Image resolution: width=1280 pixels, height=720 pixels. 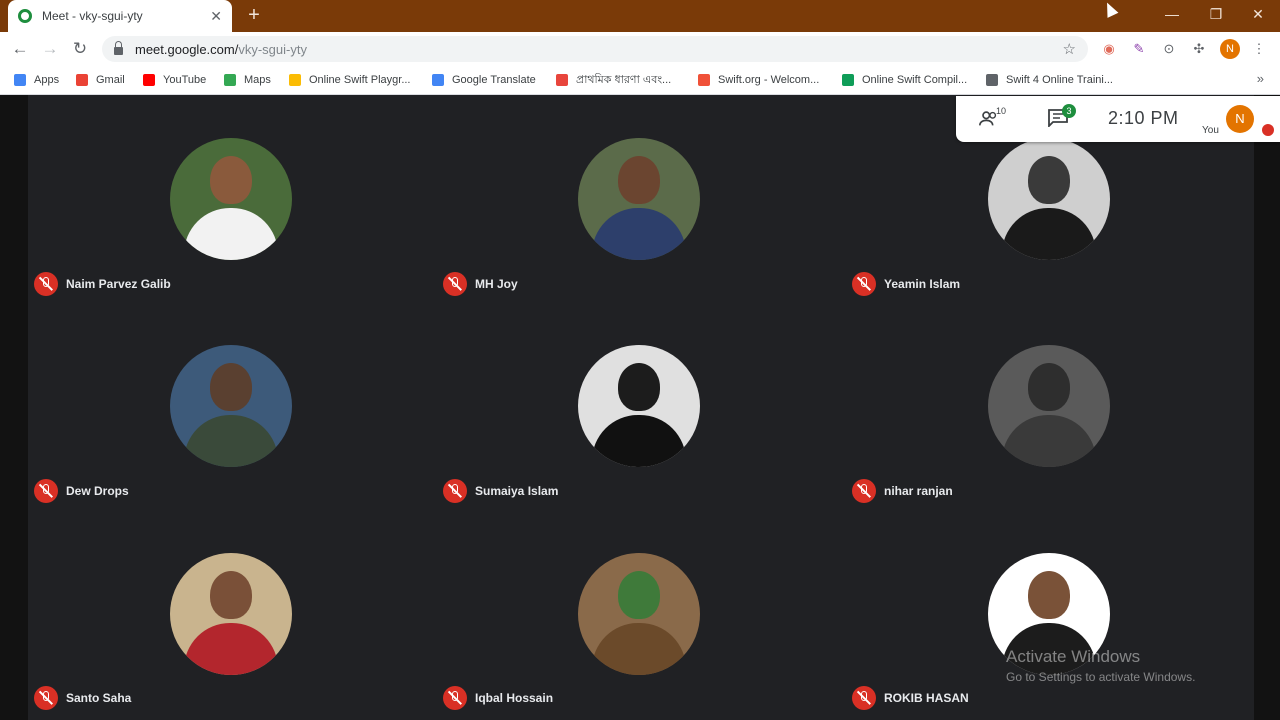 I want to click on bookmark-label: Maps, so click(x=257, y=80).